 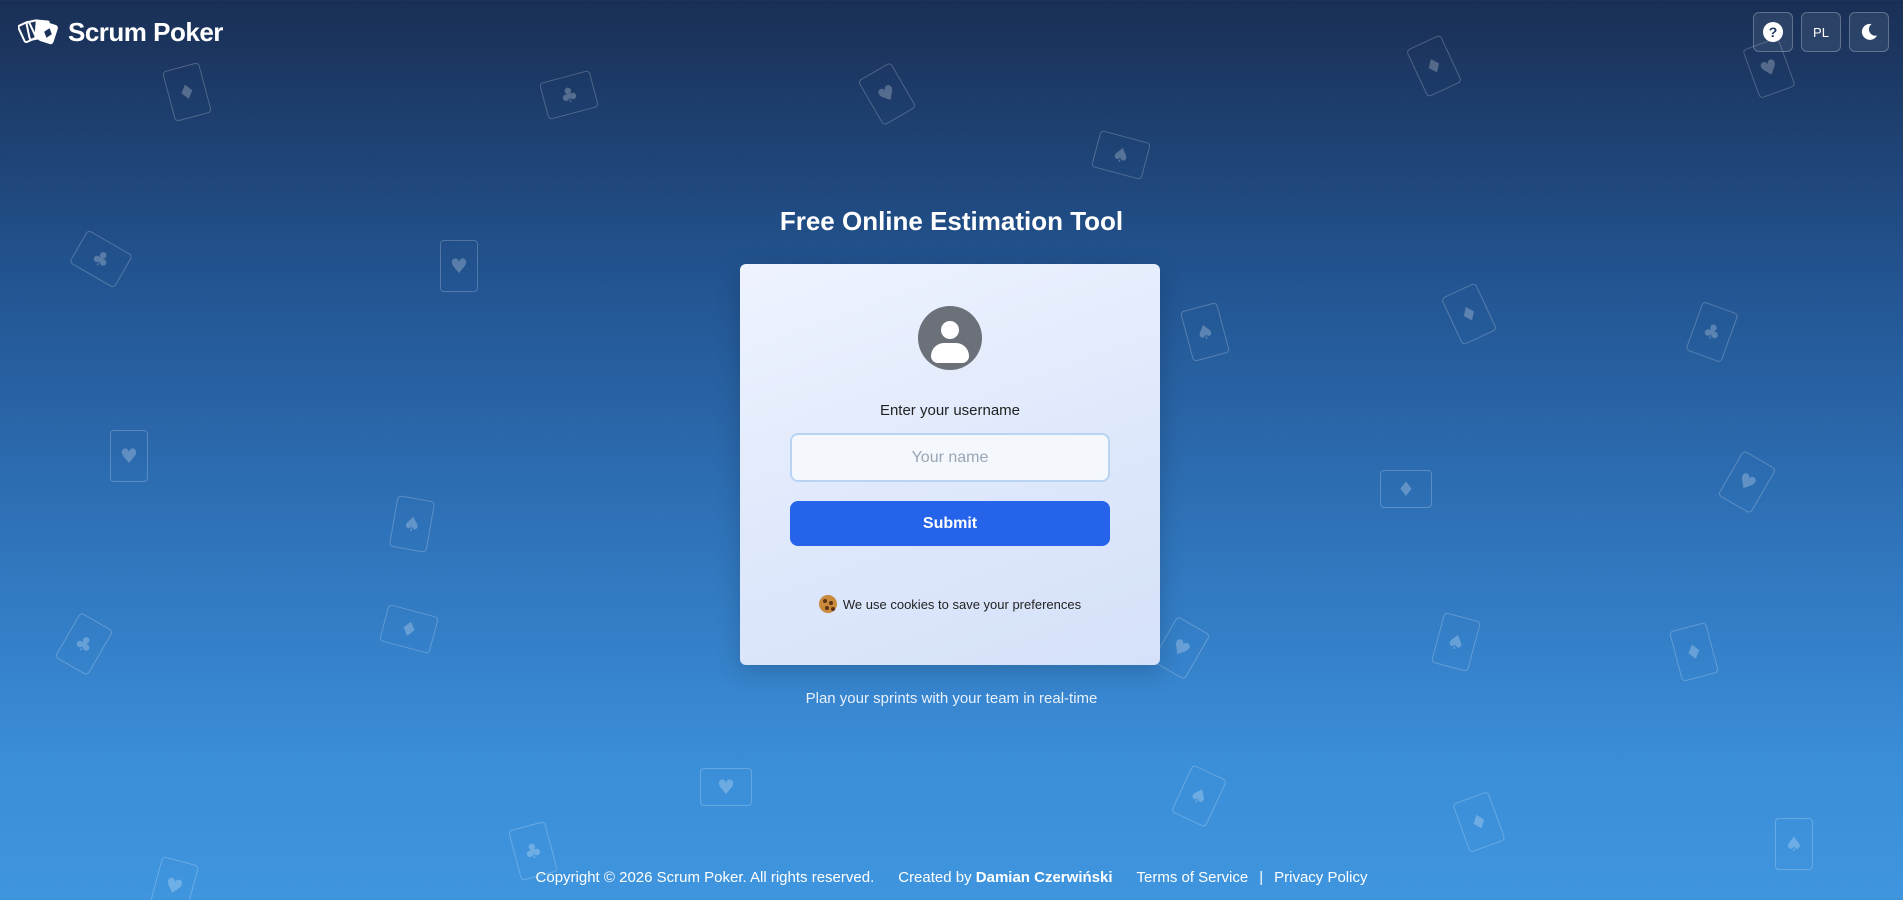 What do you see at coordinates (38, 32) in the screenshot?
I see `playing-cards-logo-icon` at bounding box center [38, 32].